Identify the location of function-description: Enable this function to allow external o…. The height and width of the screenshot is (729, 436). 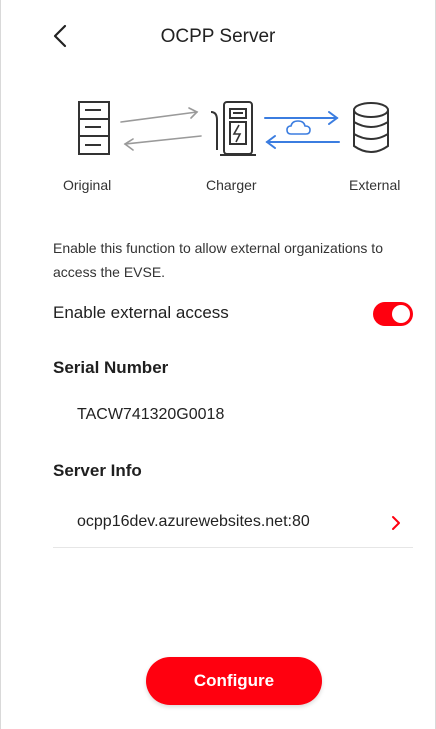
(218, 260).